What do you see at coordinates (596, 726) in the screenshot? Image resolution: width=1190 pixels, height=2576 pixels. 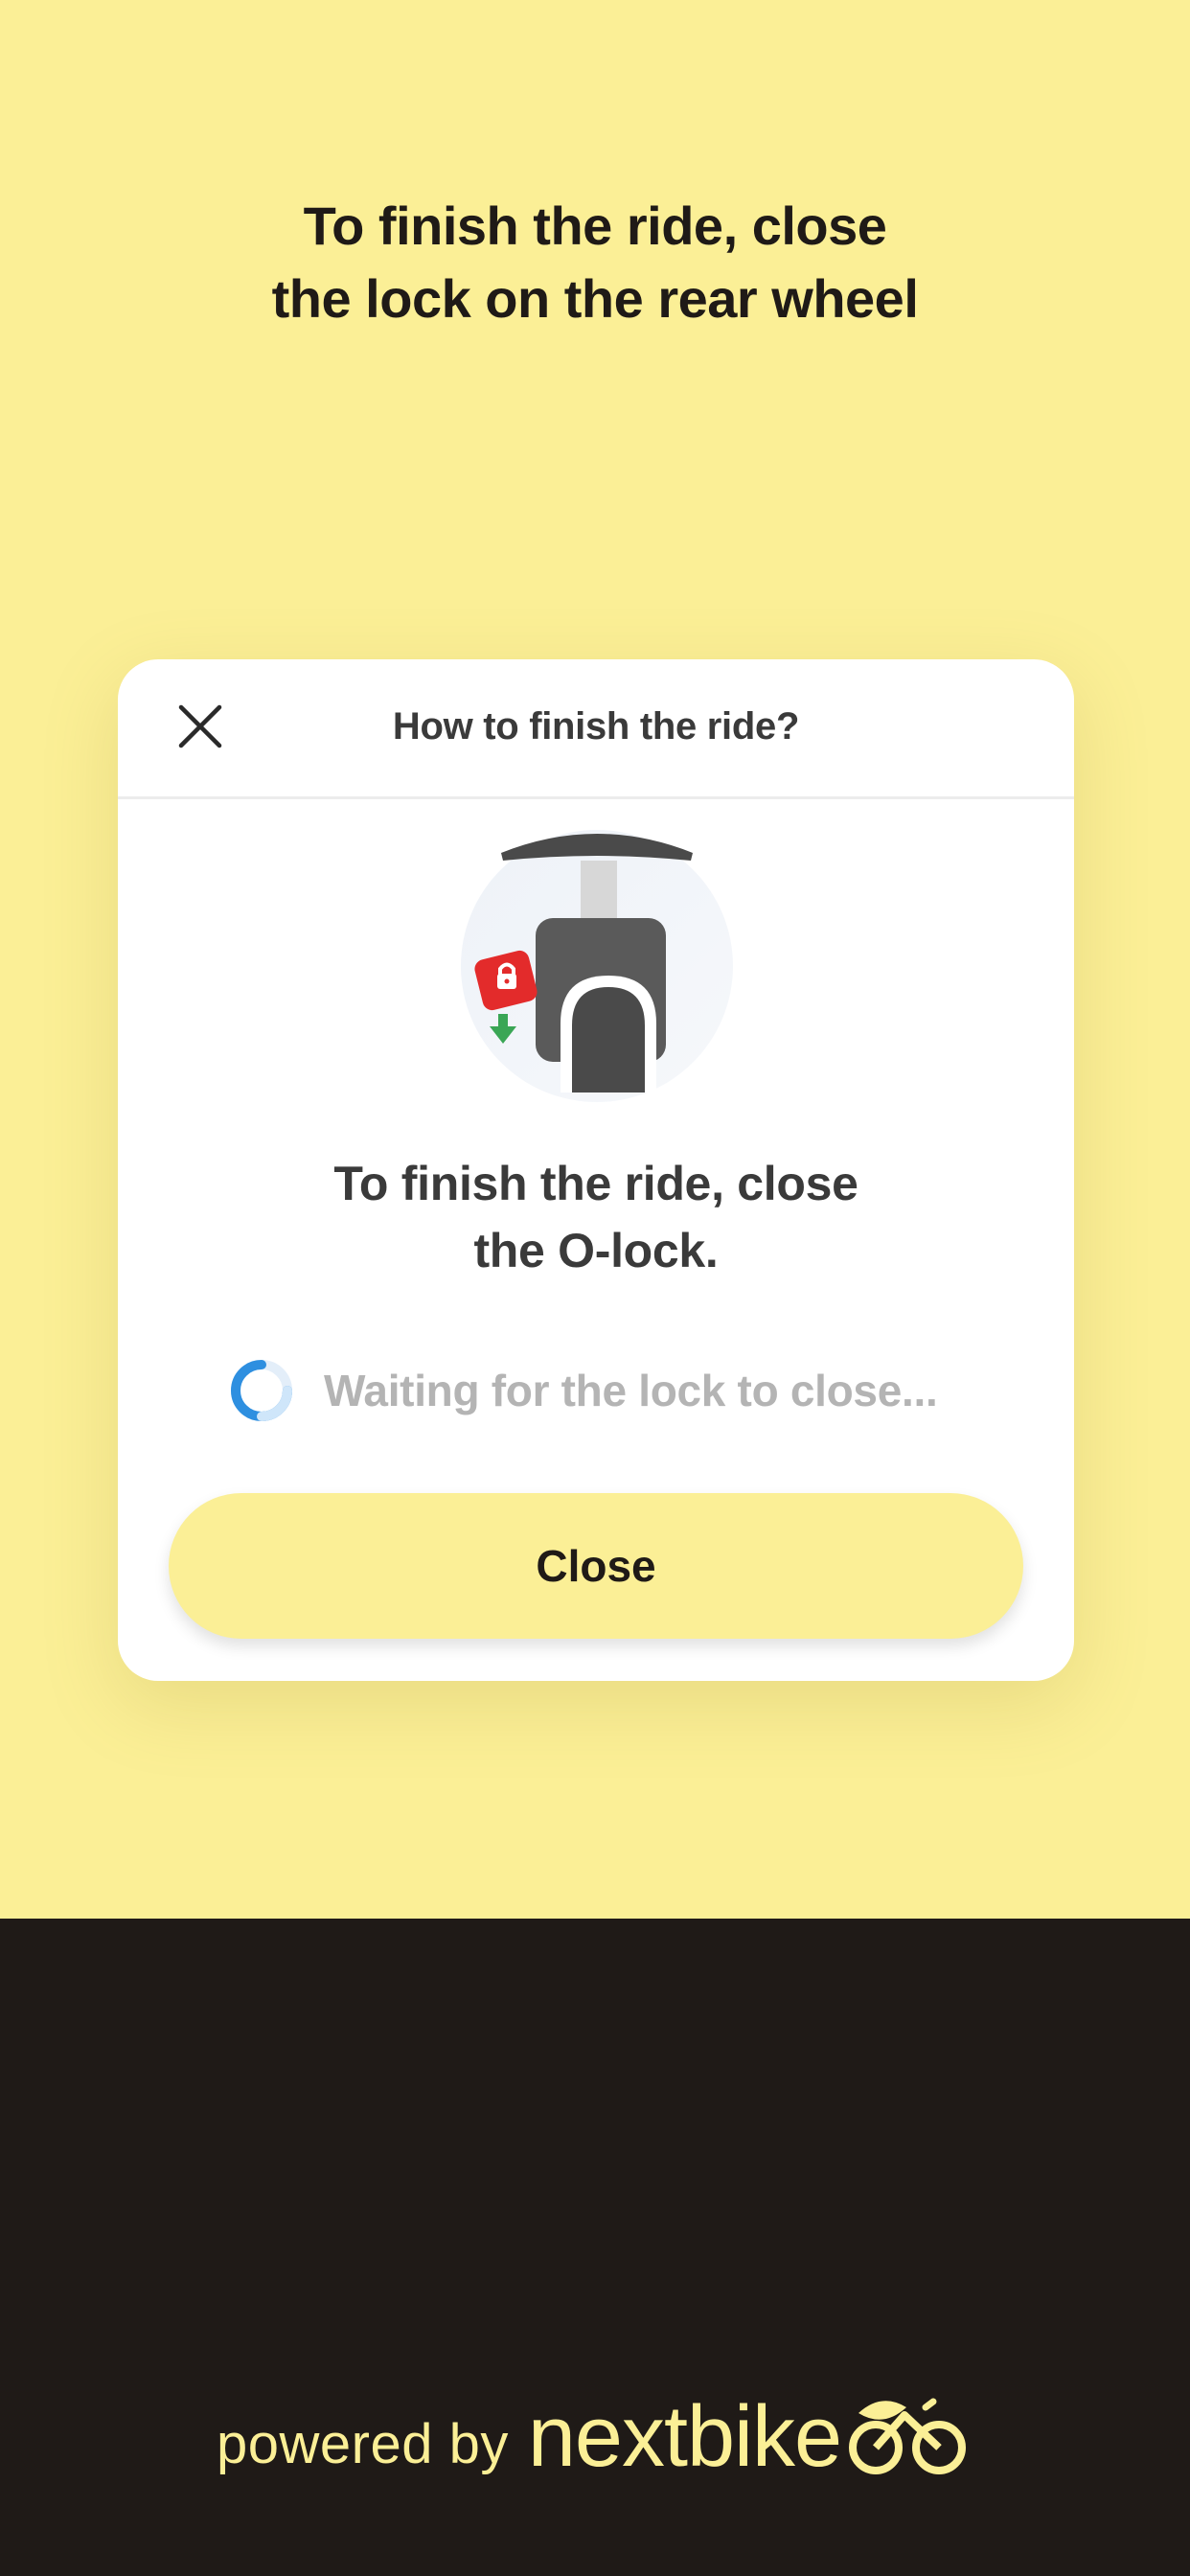 I see `dialog-title: How to finish the ride?` at bounding box center [596, 726].